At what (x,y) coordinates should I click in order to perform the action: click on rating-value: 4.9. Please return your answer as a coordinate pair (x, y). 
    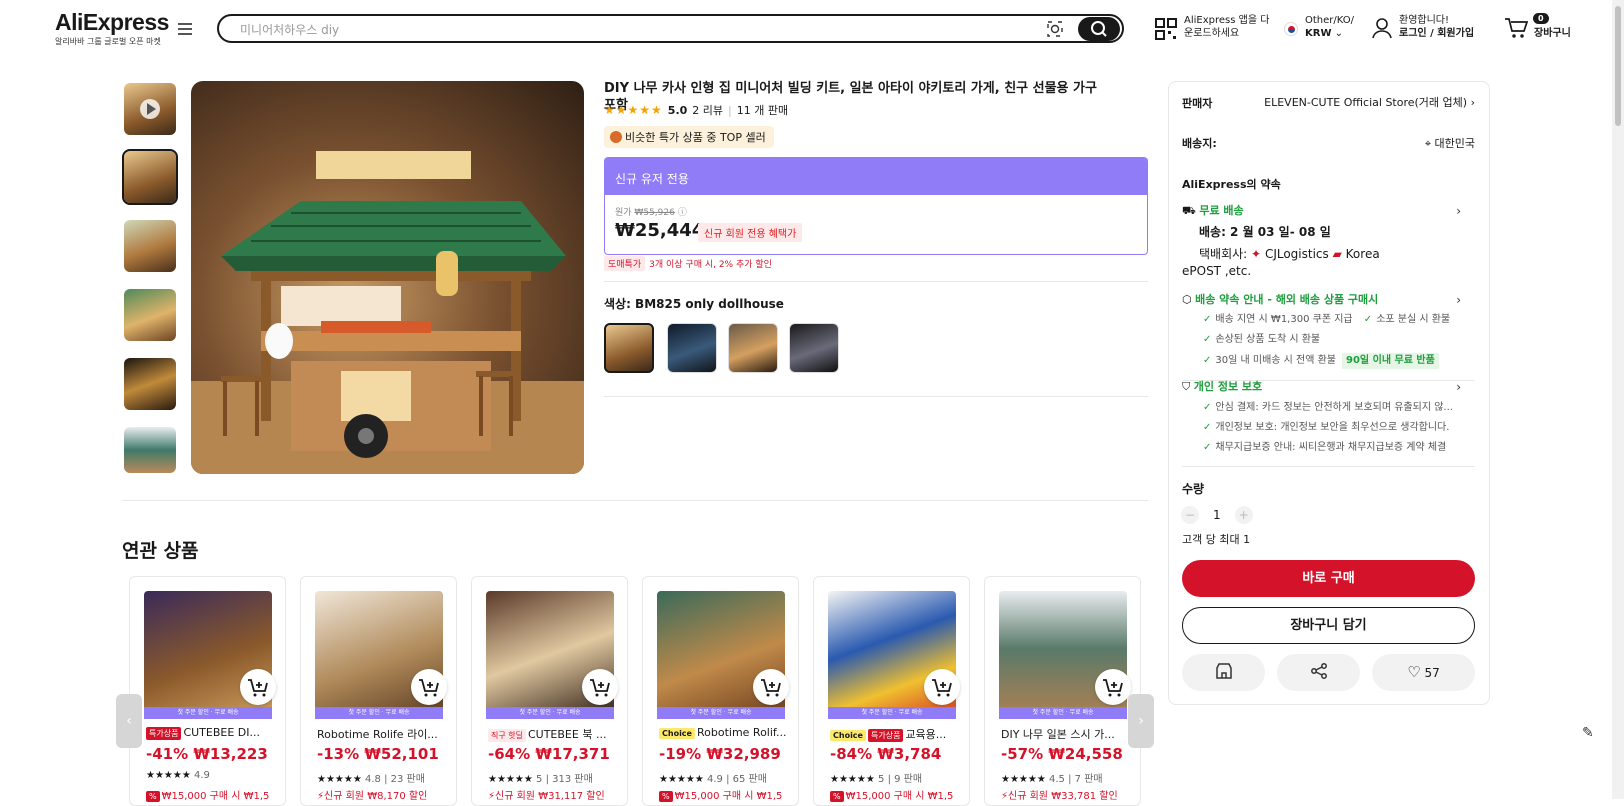
    Looking at the image, I should click on (202, 775).